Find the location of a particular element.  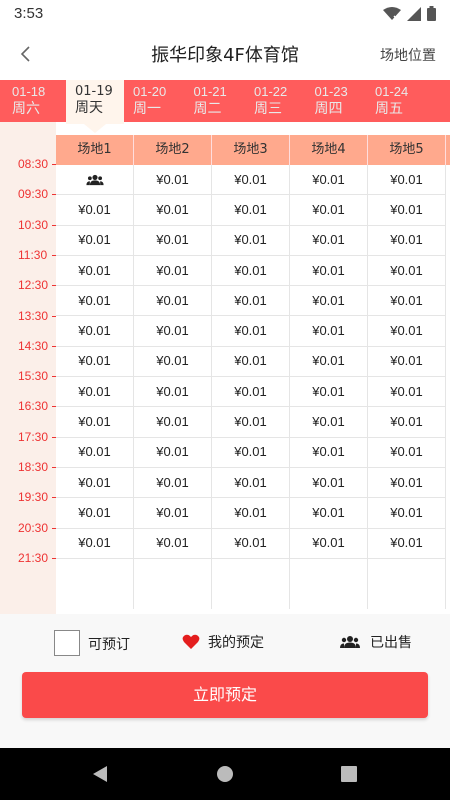

date-tab: 01-22 周三 is located at coordinates (272, 101).